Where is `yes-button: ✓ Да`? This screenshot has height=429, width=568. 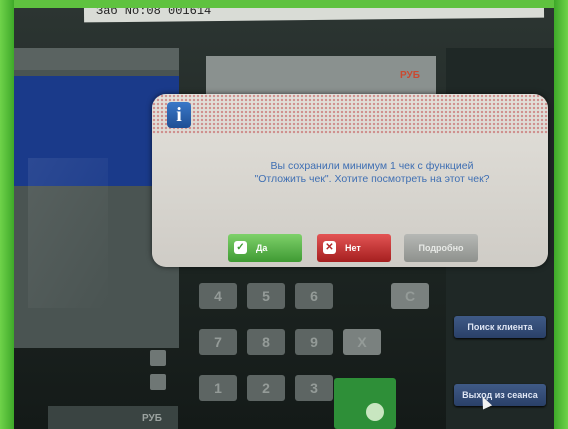 yes-button: ✓ Да is located at coordinates (265, 248).